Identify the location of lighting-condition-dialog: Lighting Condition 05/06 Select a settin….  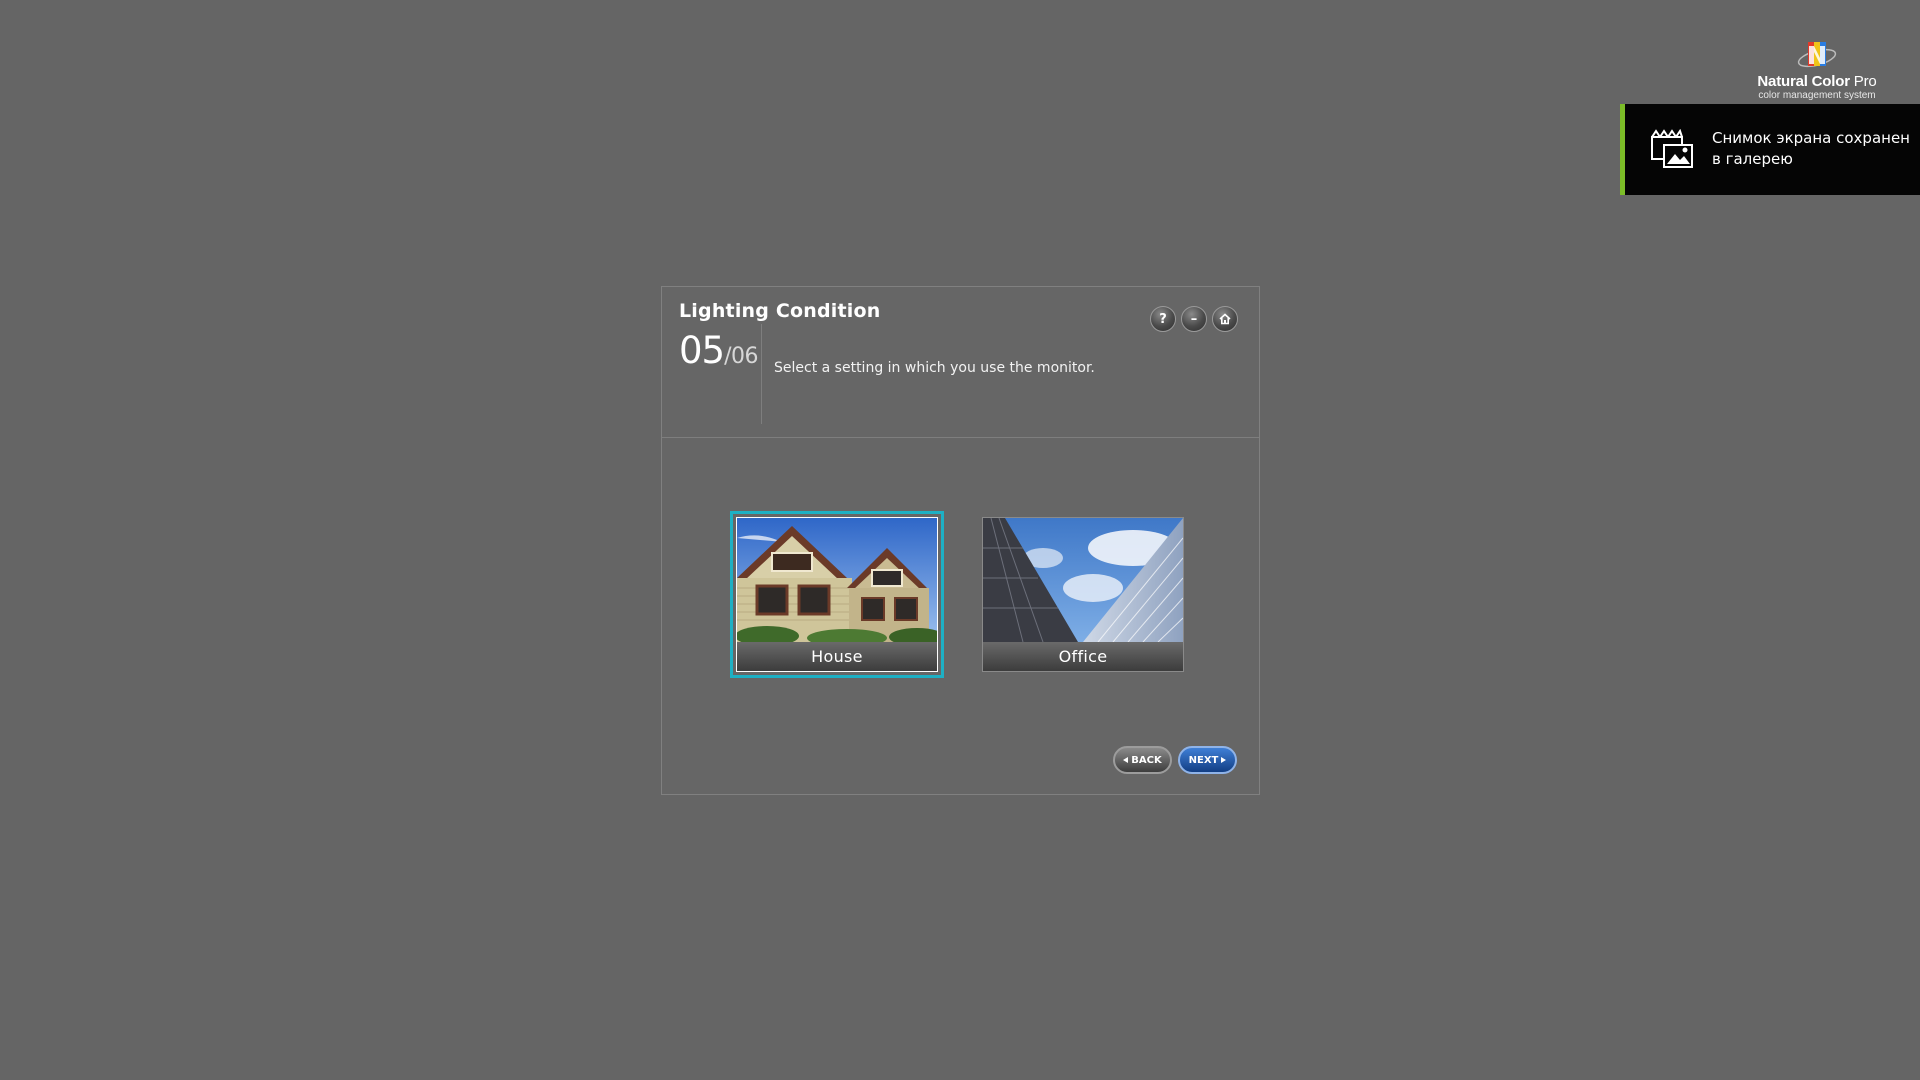
(960, 540).